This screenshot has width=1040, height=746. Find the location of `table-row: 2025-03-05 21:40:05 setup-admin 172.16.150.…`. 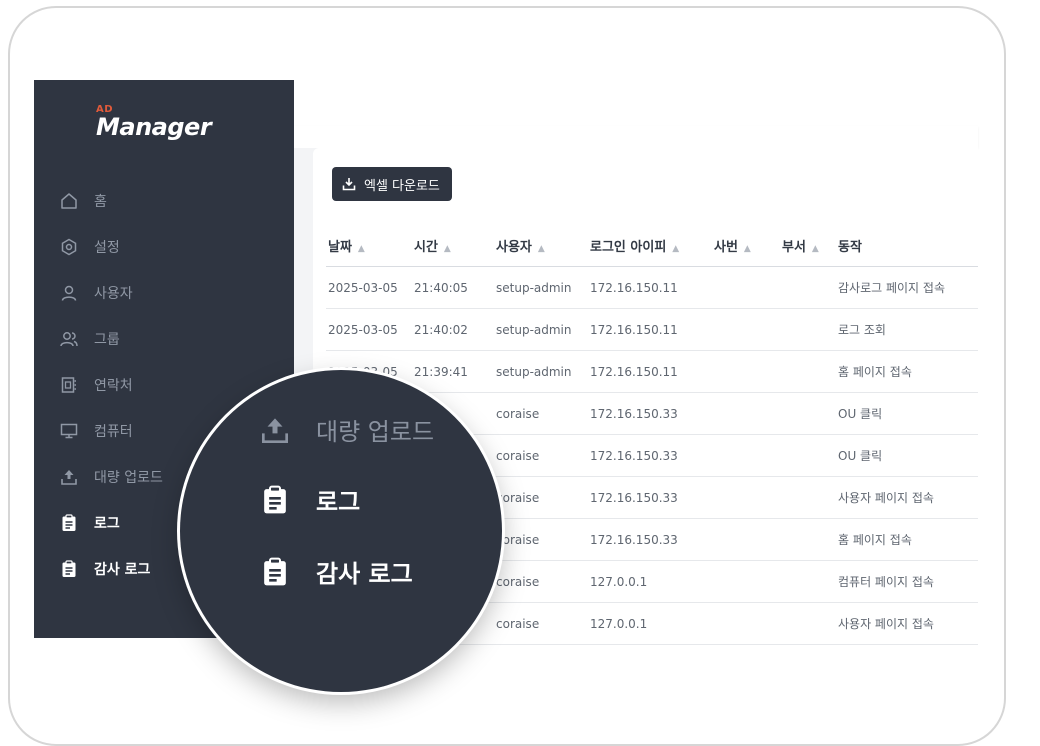

table-row: 2025-03-05 21:40:05 setup-admin 172.16.150.… is located at coordinates (652, 288).